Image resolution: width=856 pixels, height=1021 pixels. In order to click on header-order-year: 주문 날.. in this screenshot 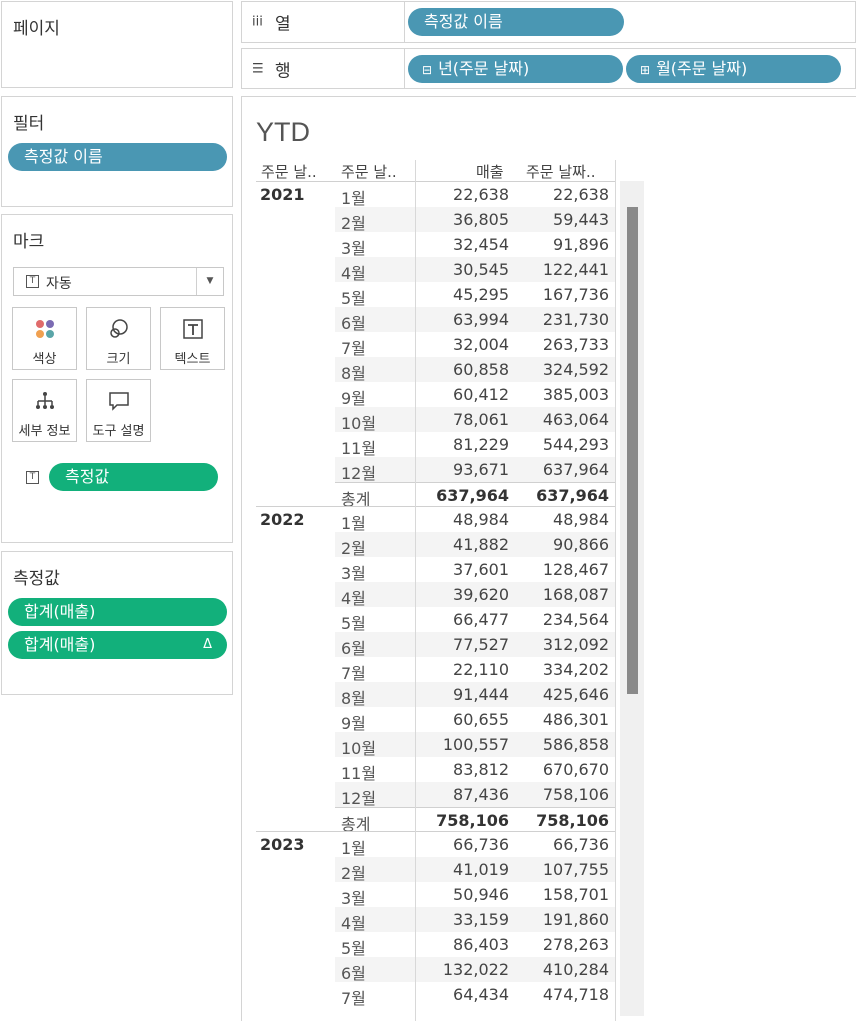, I will do `click(289, 171)`.